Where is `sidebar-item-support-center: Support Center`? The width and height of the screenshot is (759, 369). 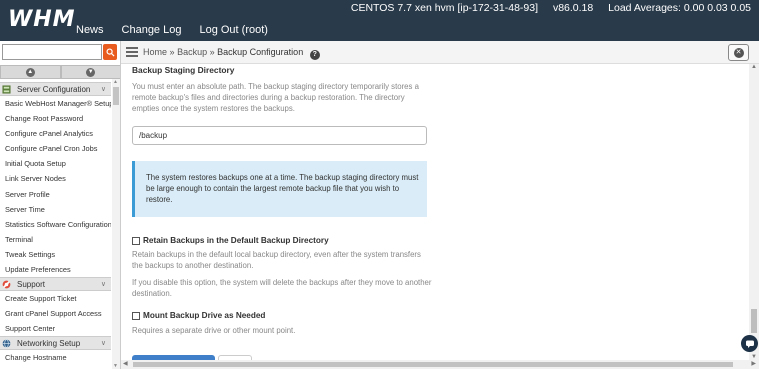 sidebar-item-support-center: Support Center is located at coordinates (55, 328).